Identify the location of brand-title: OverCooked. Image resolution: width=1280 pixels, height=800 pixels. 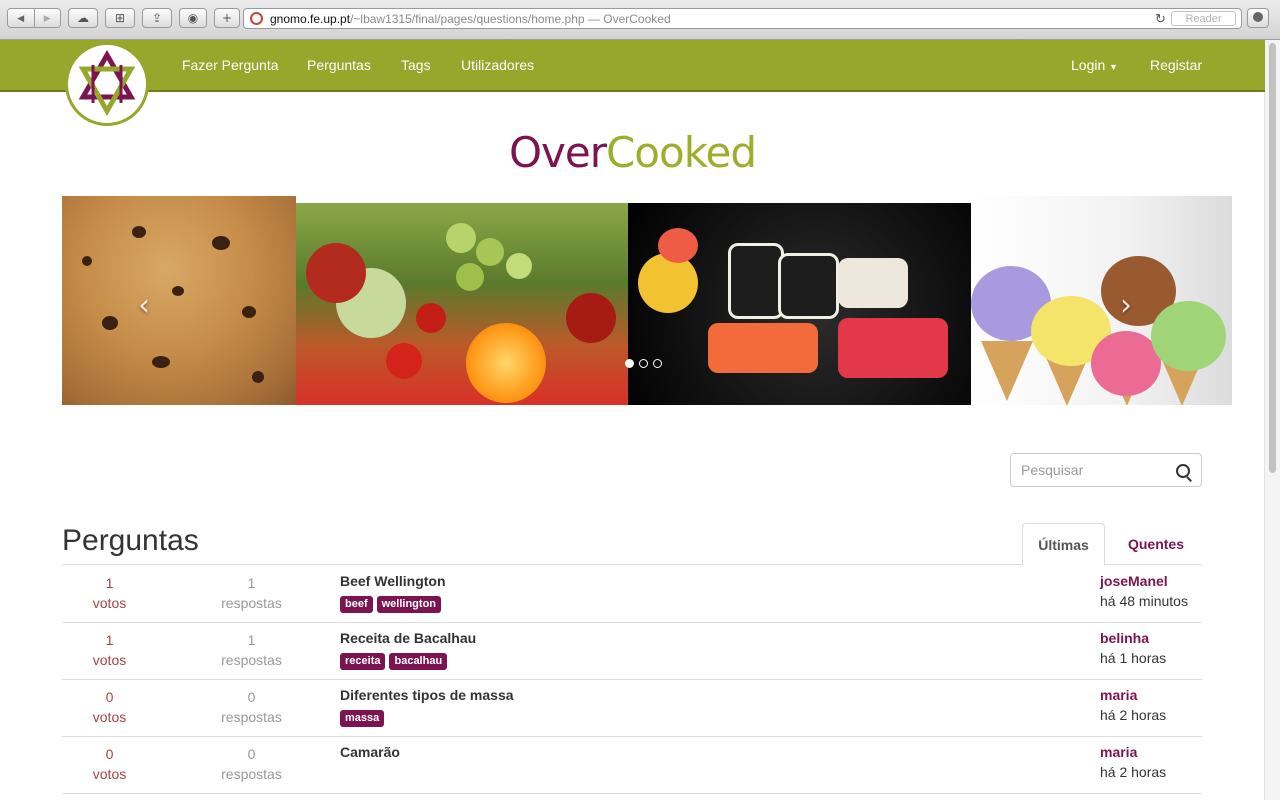
(632, 152).